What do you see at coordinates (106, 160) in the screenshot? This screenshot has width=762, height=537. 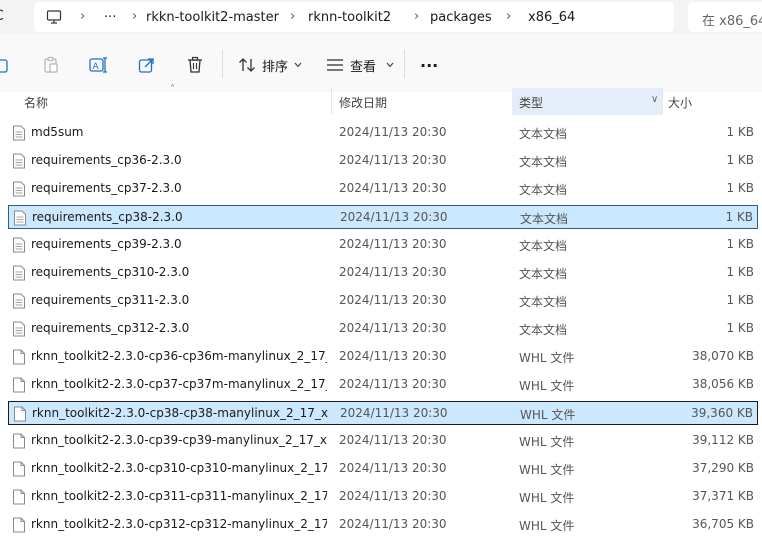 I see `file-name: requirements_cp36-2.3.0` at bounding box center [106, 160].